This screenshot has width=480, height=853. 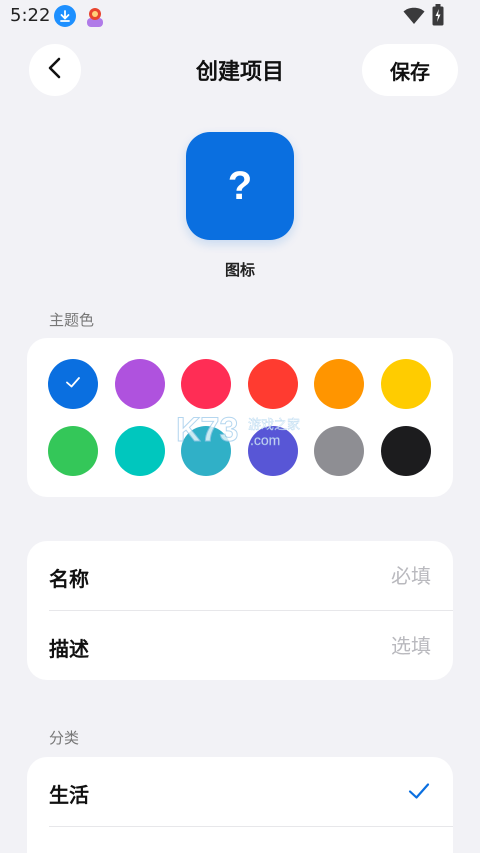 I want to click on category-divider, so click(x=251, y=826).